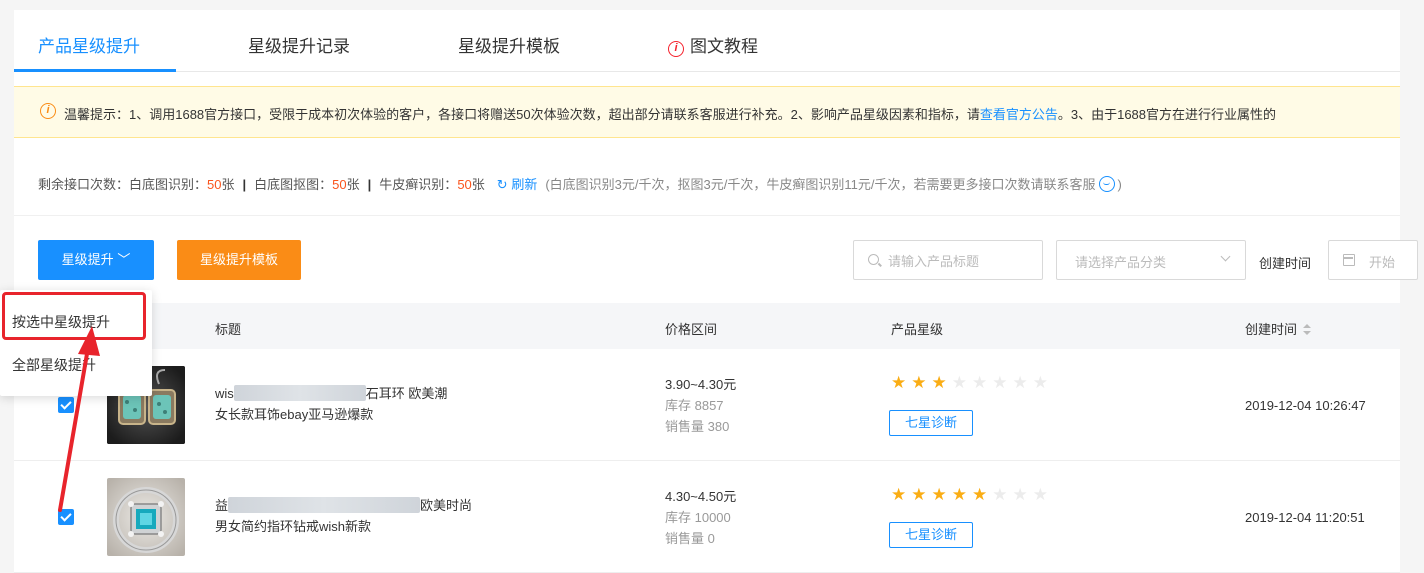 The width and height of the screenshot is (1424, 573). What do you see at coordinates (712, 5) in the screenshot?
I see `top-strip` at bounding box center [712, 5].